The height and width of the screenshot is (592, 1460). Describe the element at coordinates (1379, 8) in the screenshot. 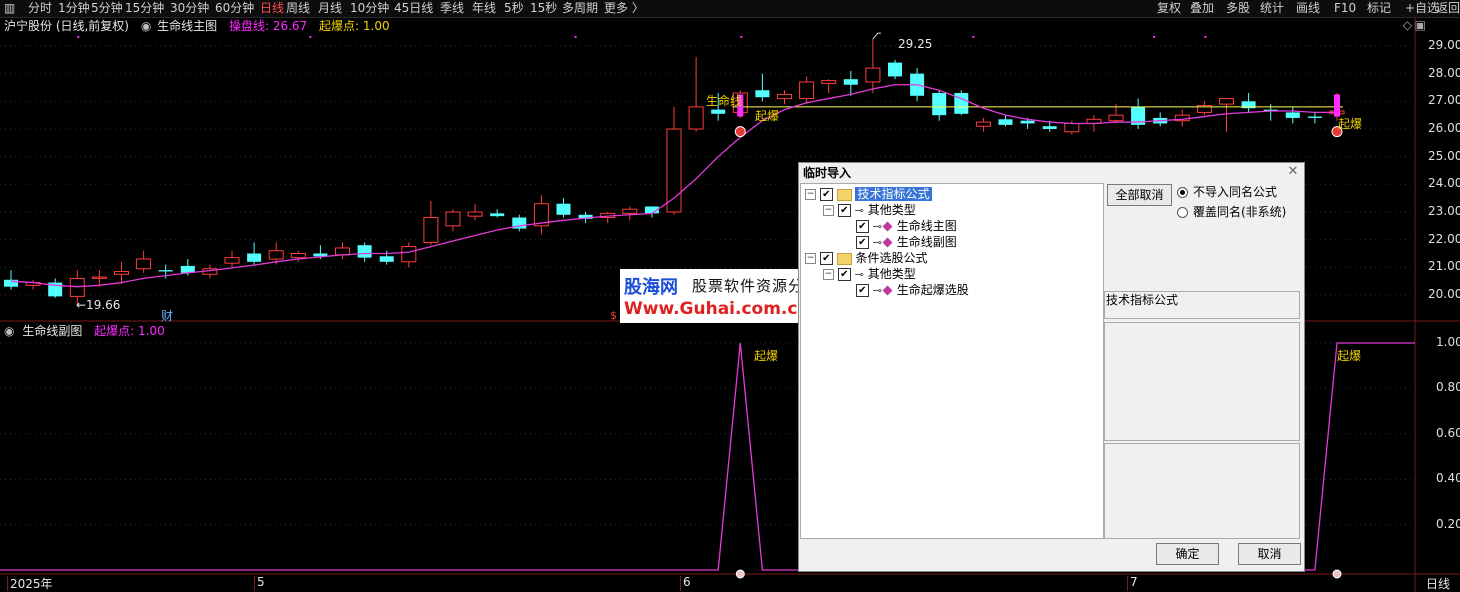

I see `toolbar-right-item-6: 标记` at that location.